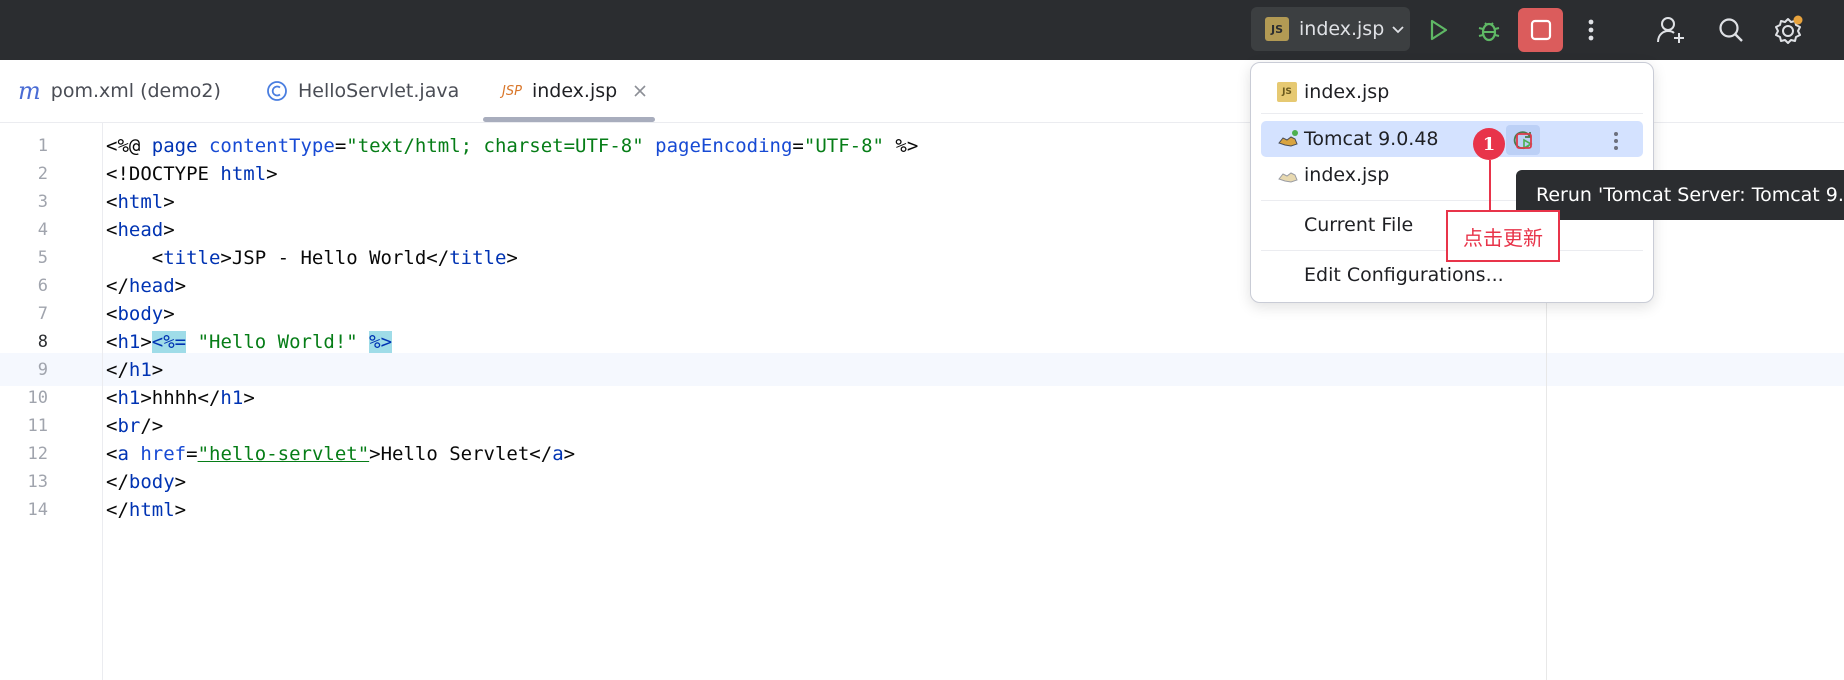  Describe the element at coordinates (569, 119) in the screenshot. I see `active-tab-indicator` at that location.